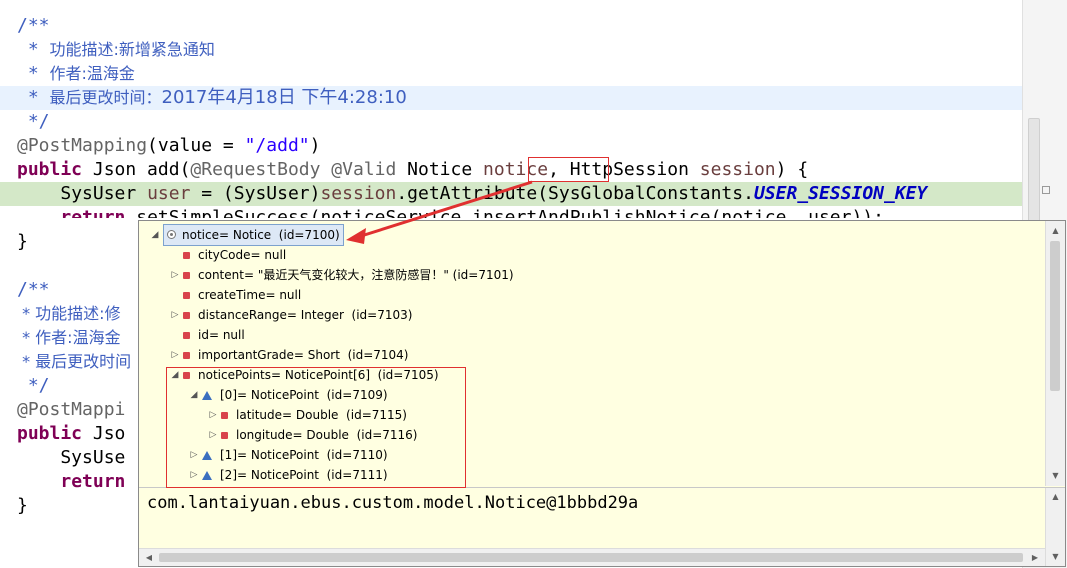  Describe the element at coordinates (235, 295) in the screenshot. I see `tree-row-field: createTime= null` at that location.